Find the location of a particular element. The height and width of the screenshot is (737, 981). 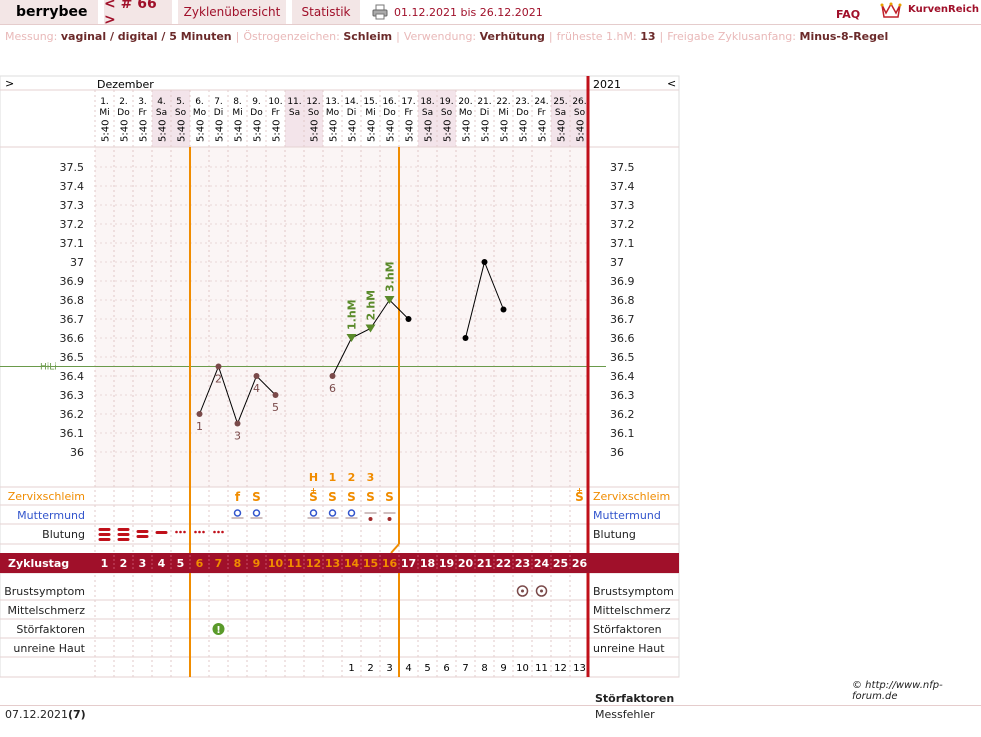

cycle-day-number: 4 is located at coordinates (162, 563).